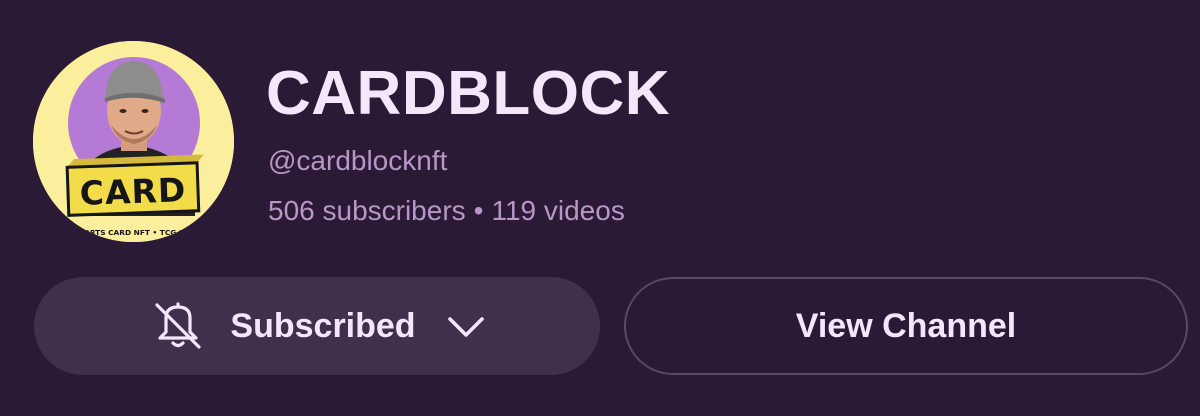 This screenshot has width=1200, height=416. I want to click on subscribed-label: Subscribed, so click(323, 325).